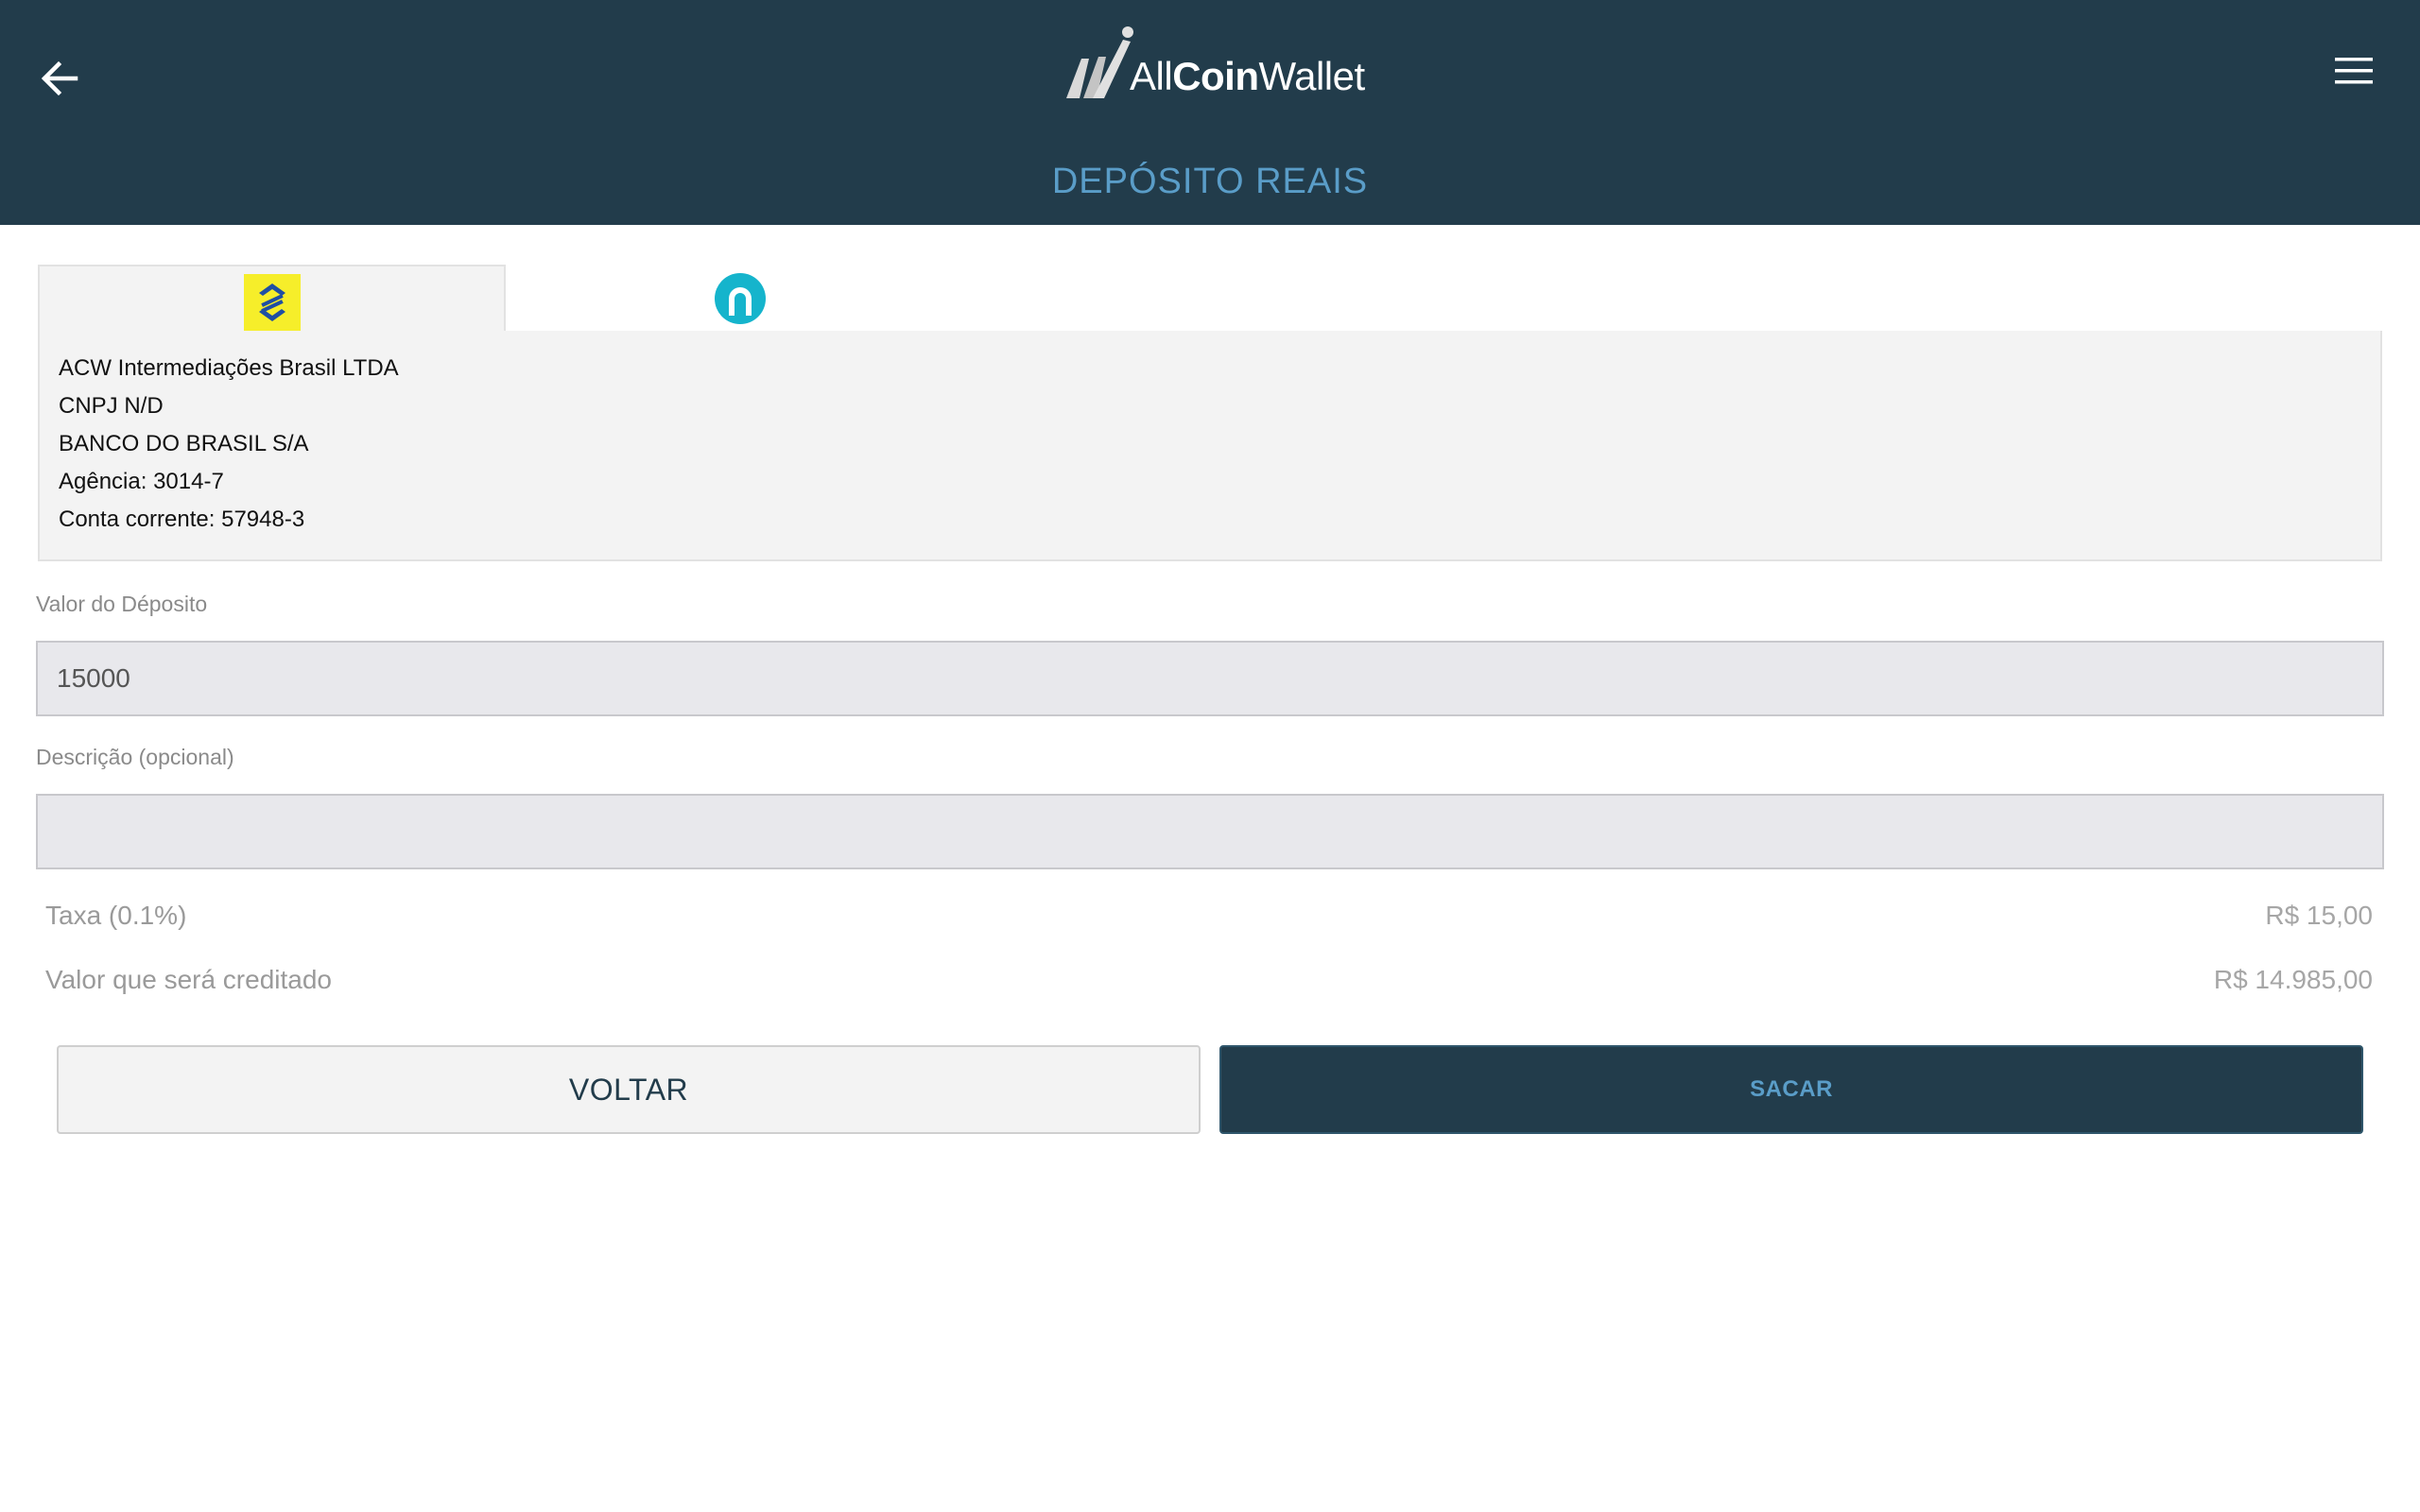 The image size is (2420, 1512). I want to click on amount-input, so click(1210, 678).